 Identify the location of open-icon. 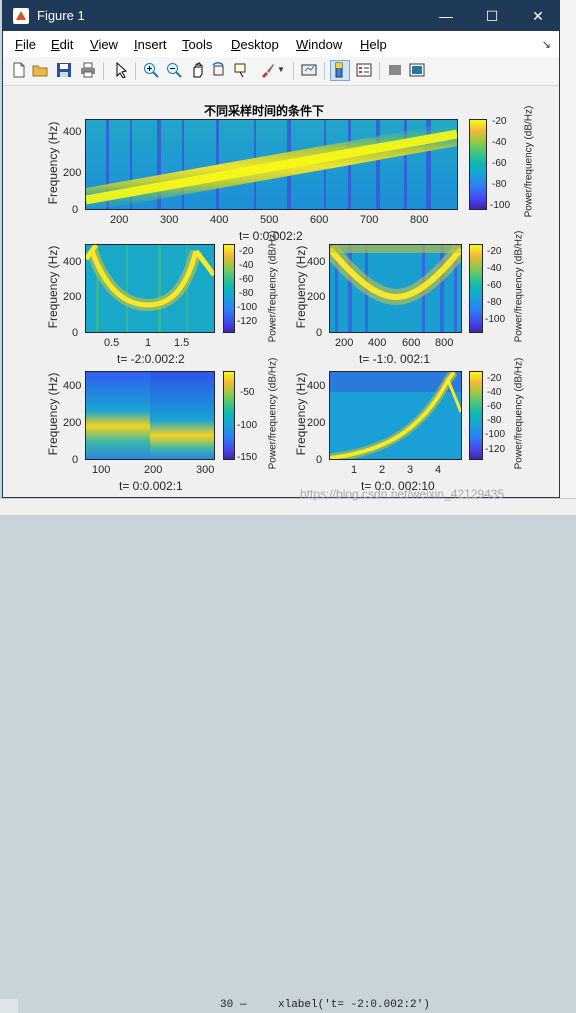
(40, 70).